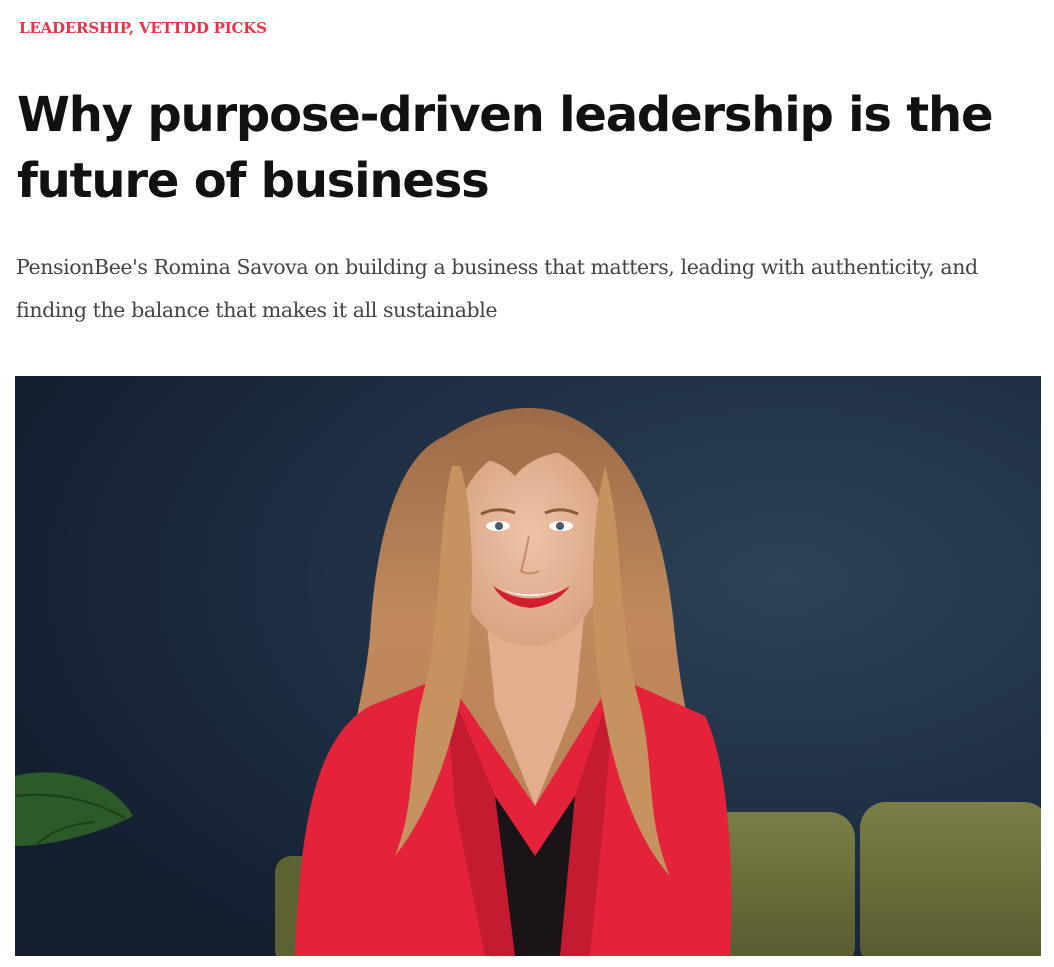  Describe the element at coordinates (74, 28) in the screenshot. I see `category-link-leadership: LEADERSHIP` at that location.